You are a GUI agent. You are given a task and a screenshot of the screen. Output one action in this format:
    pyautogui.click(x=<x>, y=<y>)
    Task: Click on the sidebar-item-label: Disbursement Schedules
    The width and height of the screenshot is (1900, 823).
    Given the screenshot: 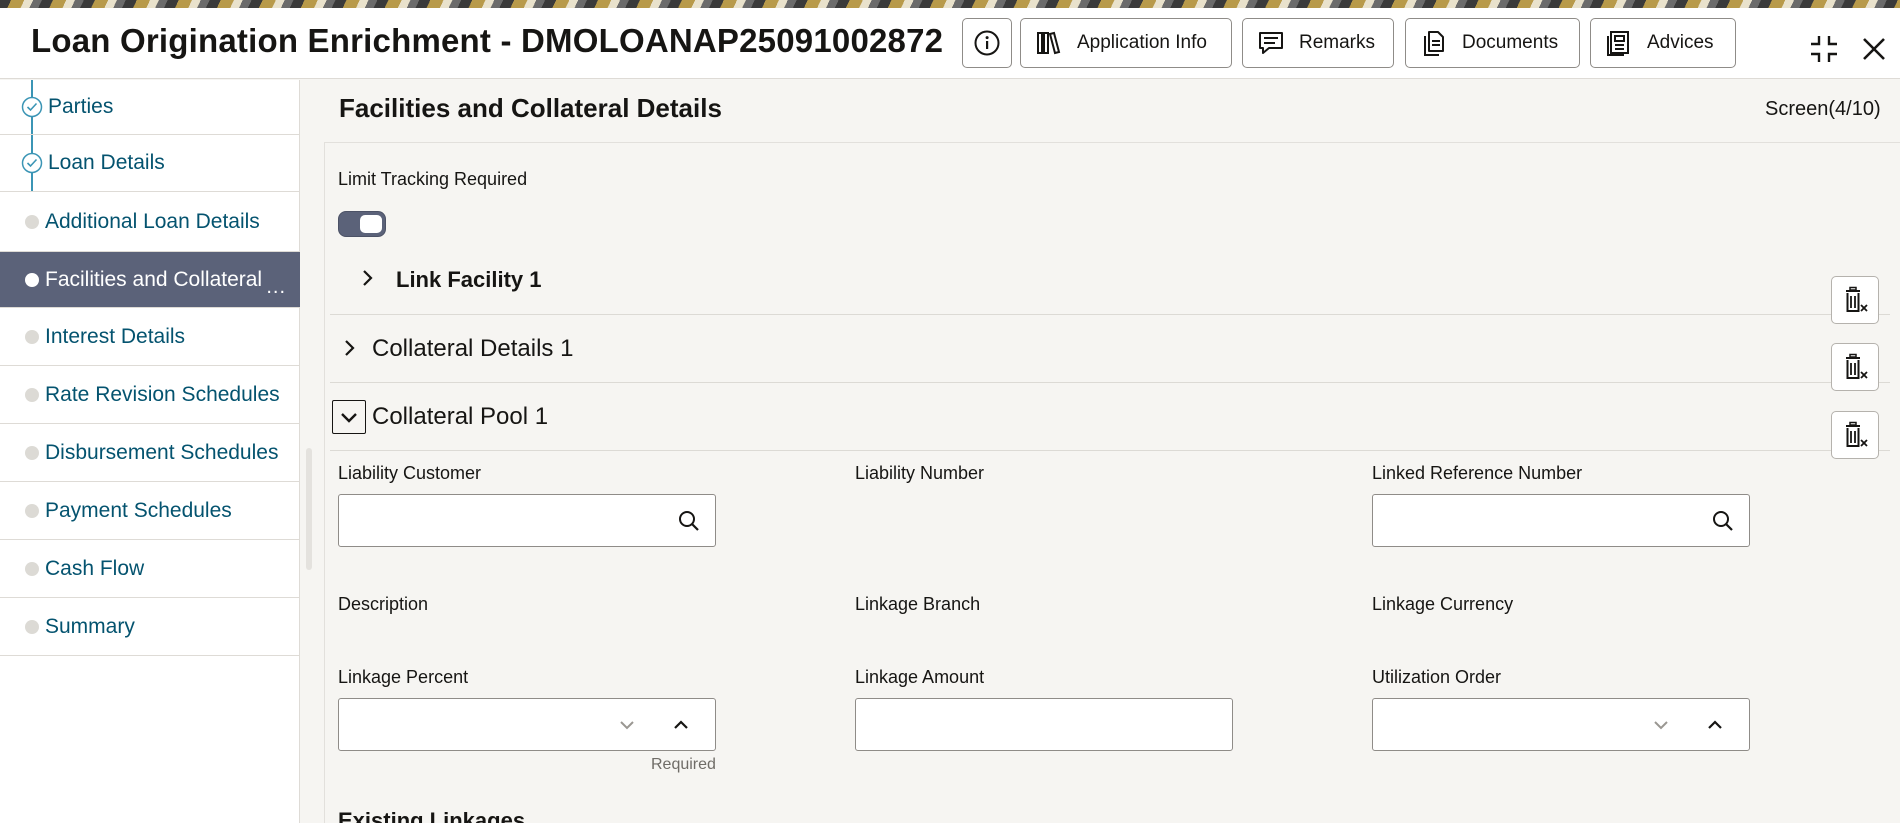 What is the action you would take?
    pyautogui.click(x=162, y=452)
    